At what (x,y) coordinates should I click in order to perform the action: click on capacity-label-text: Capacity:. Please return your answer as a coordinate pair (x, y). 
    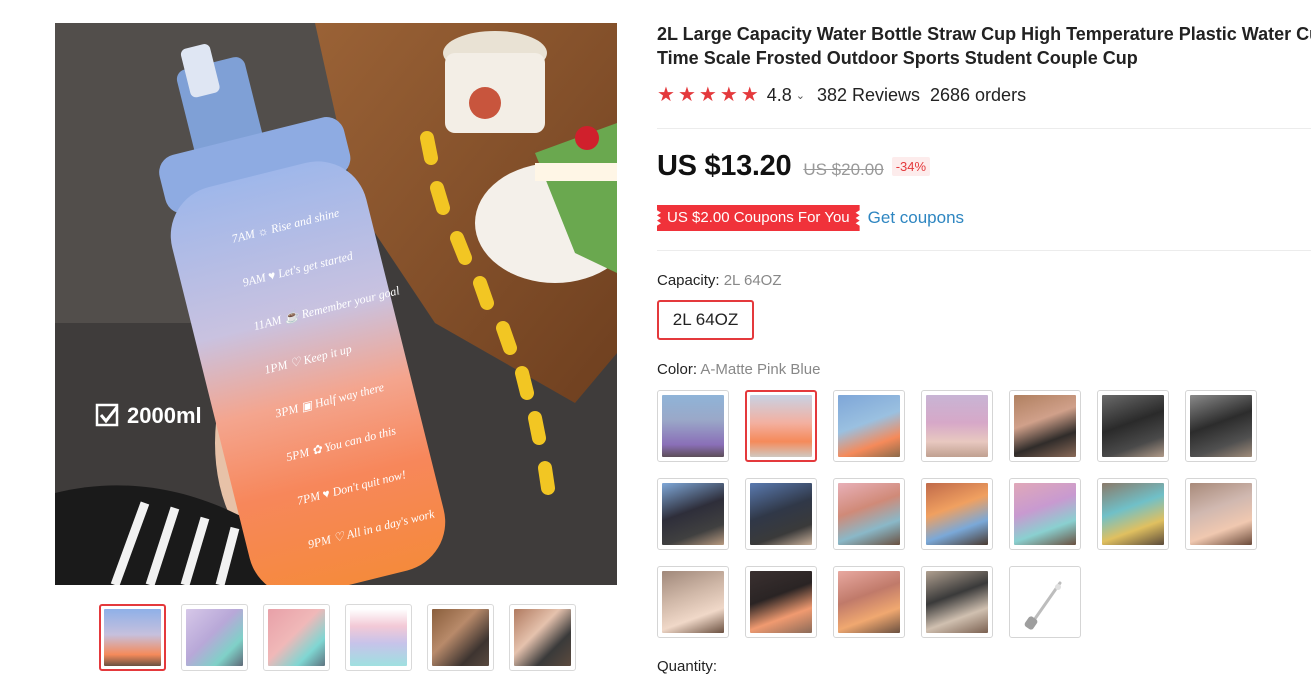
    Looking at the image, I should click on (690, 280).